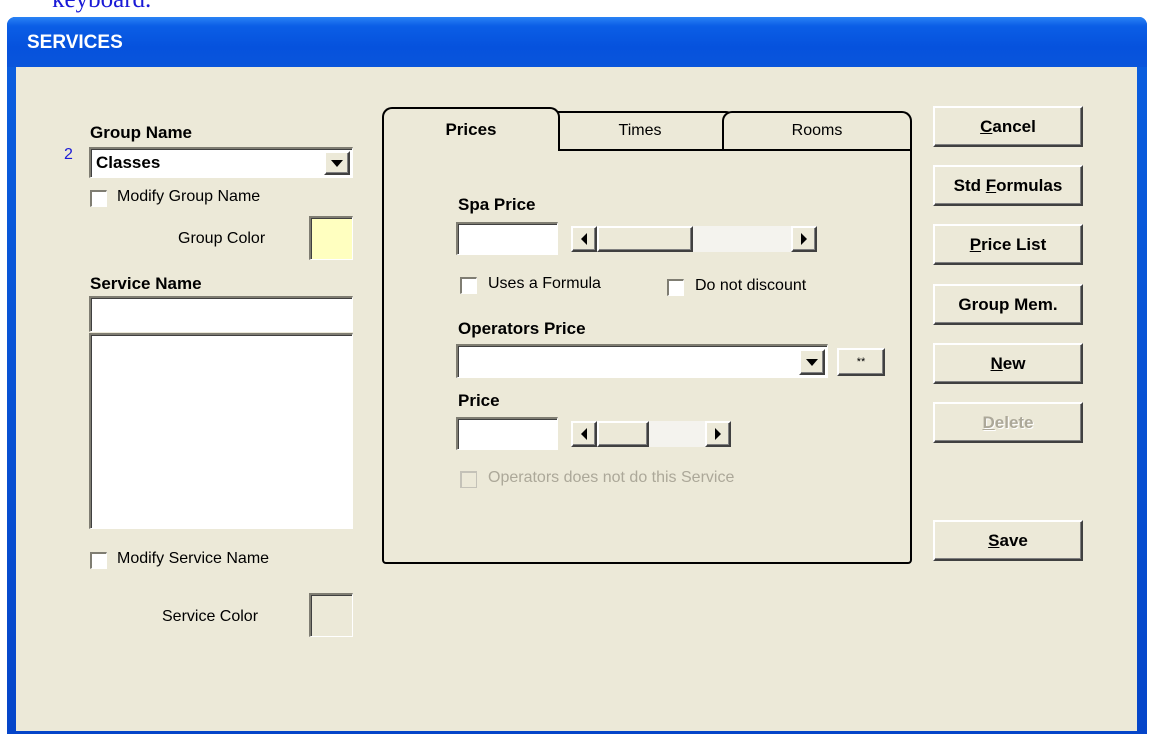 The height and width of the screenshot is (741, 1154). Describe the element at coordinates (497, 204) in the screenshot. I see `spa-price-label: Spa Price` at that location.